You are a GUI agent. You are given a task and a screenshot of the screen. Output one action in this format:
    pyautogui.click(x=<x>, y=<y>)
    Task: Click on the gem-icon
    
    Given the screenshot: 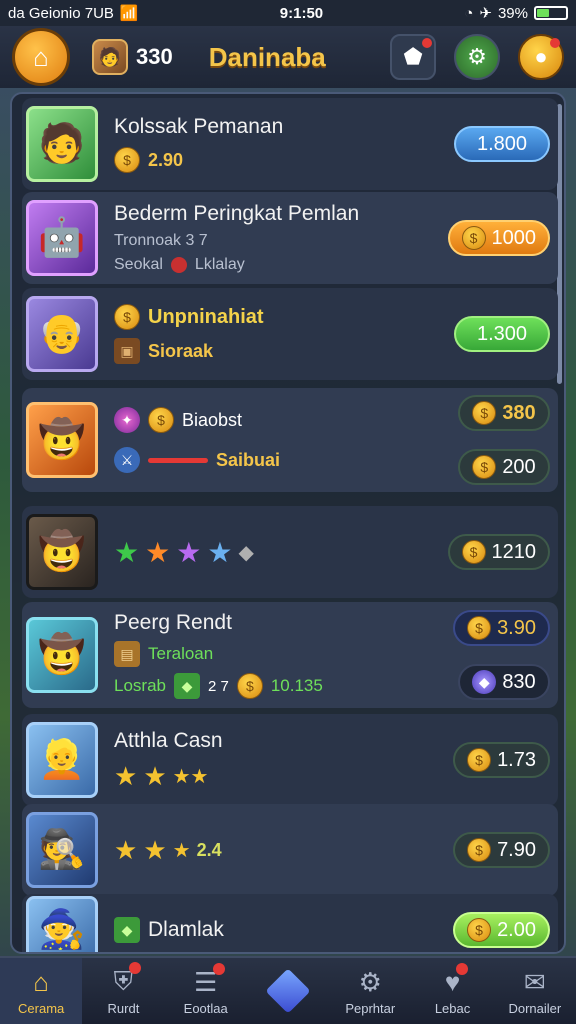 What is the action you would take?
    pyautogui.click(x=288, y=991)
    